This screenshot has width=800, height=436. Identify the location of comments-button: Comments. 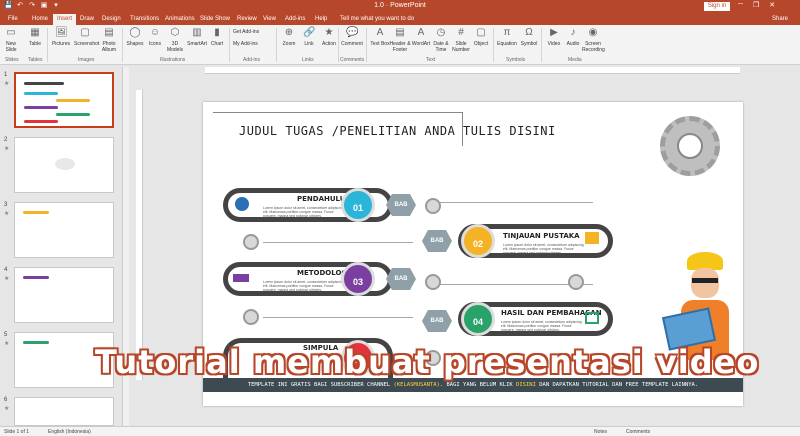
(638, 432).